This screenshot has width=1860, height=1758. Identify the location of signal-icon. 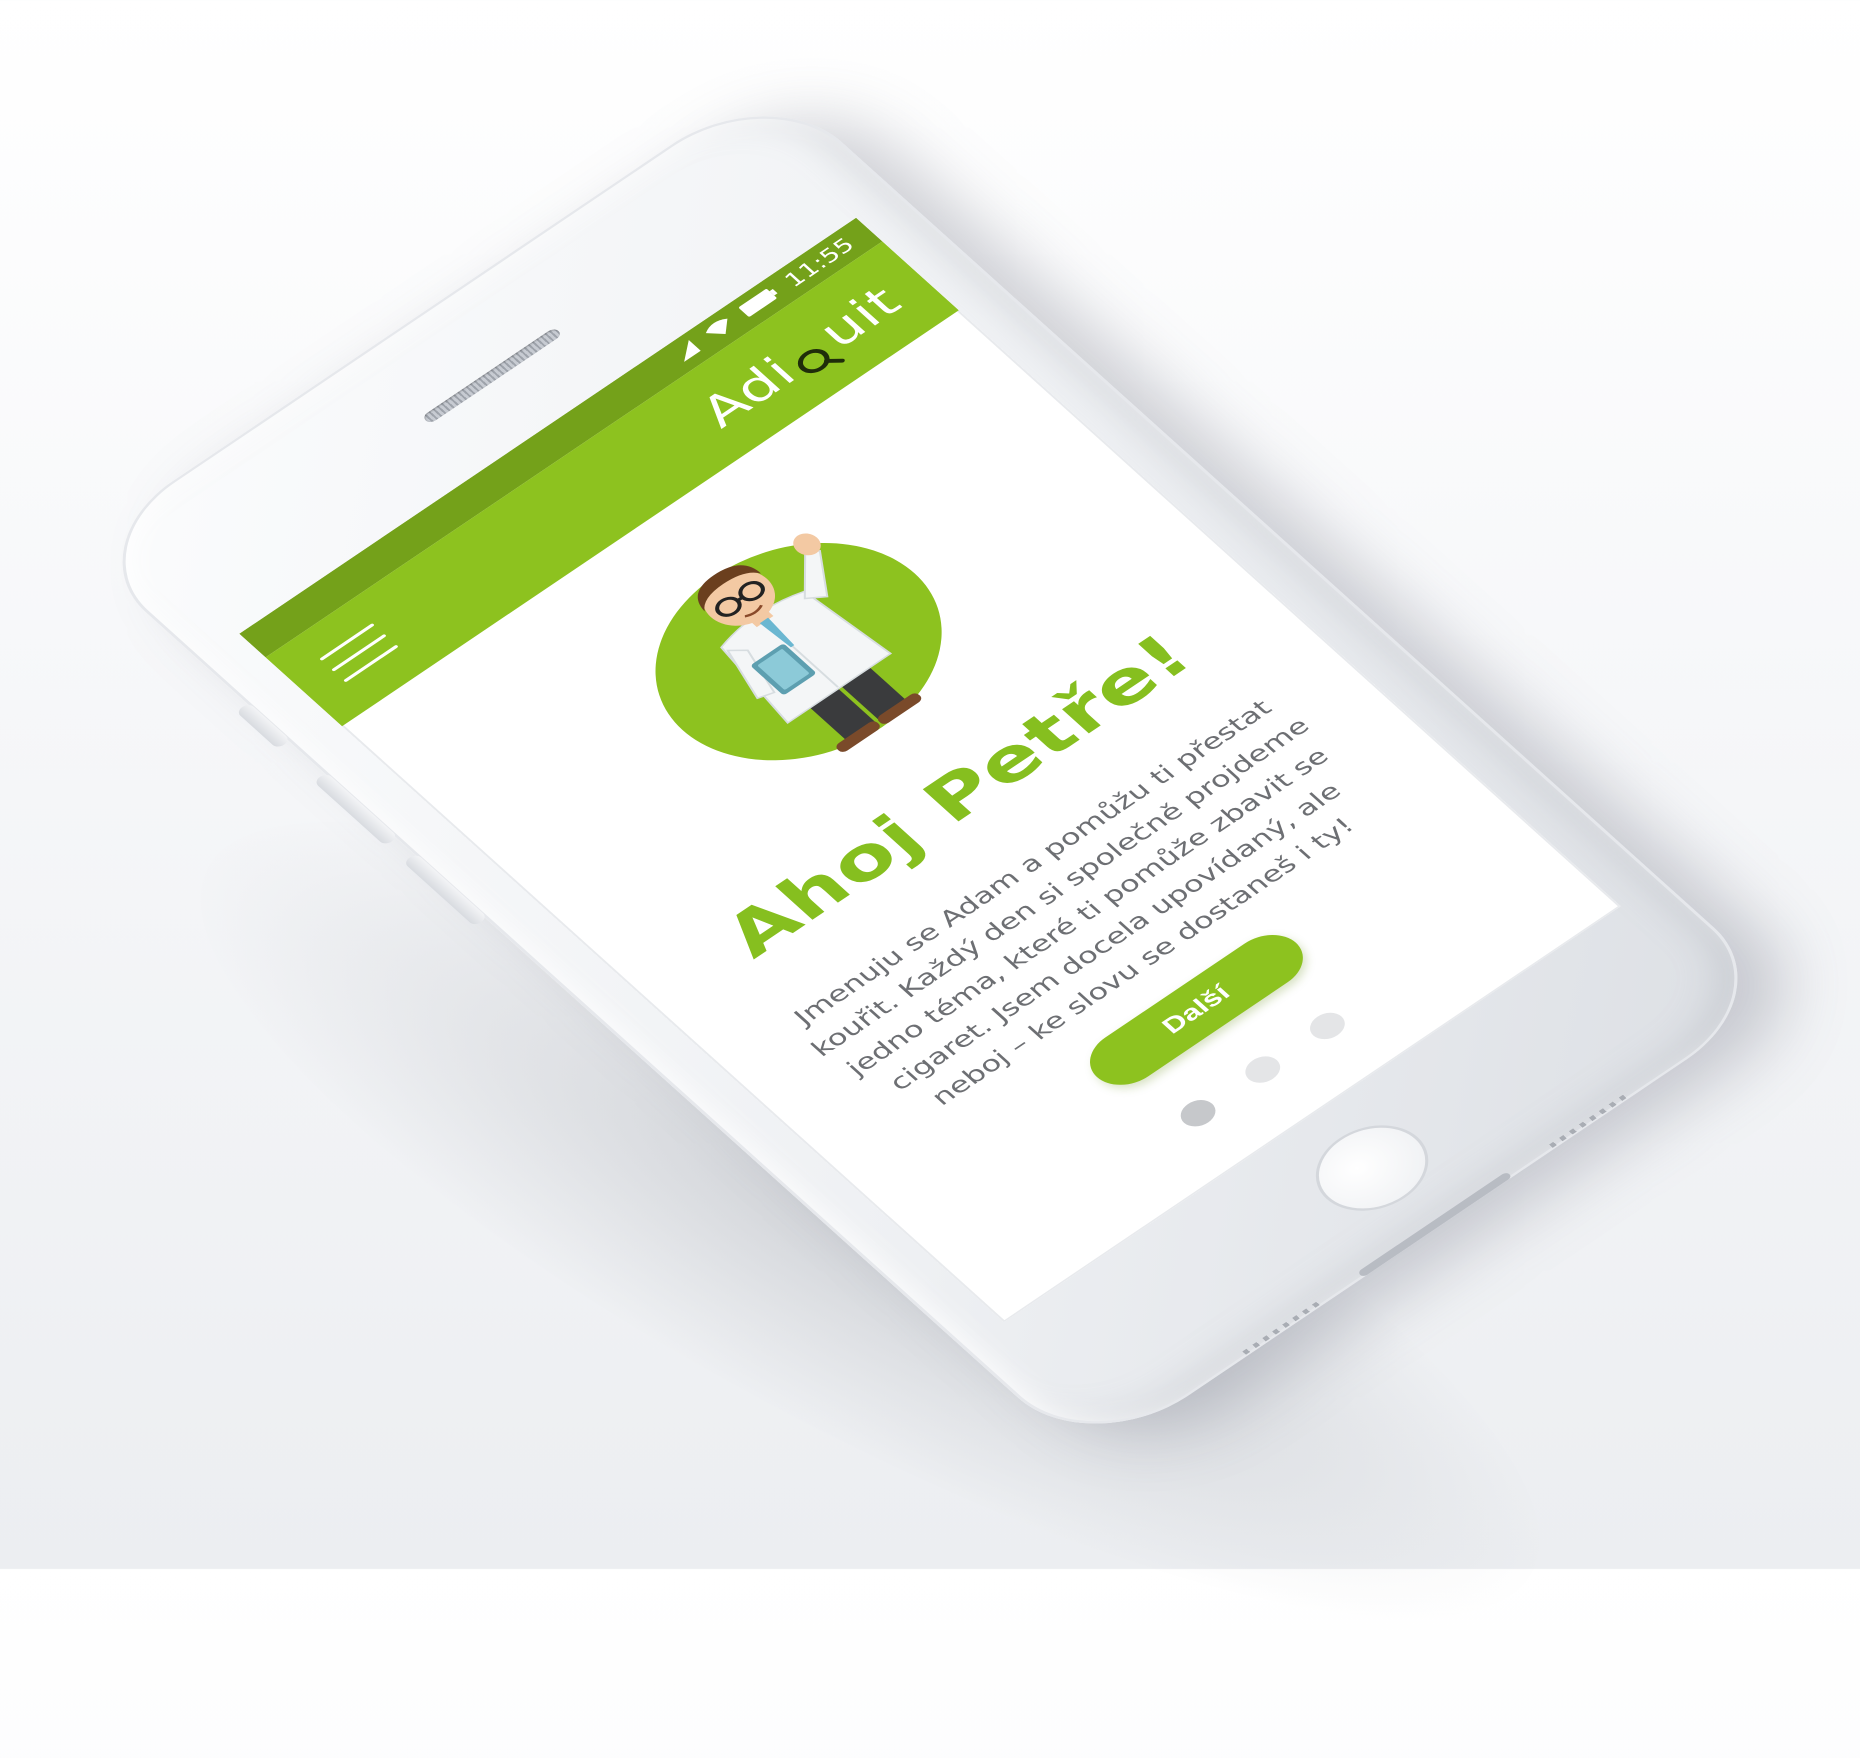
(687, 351).